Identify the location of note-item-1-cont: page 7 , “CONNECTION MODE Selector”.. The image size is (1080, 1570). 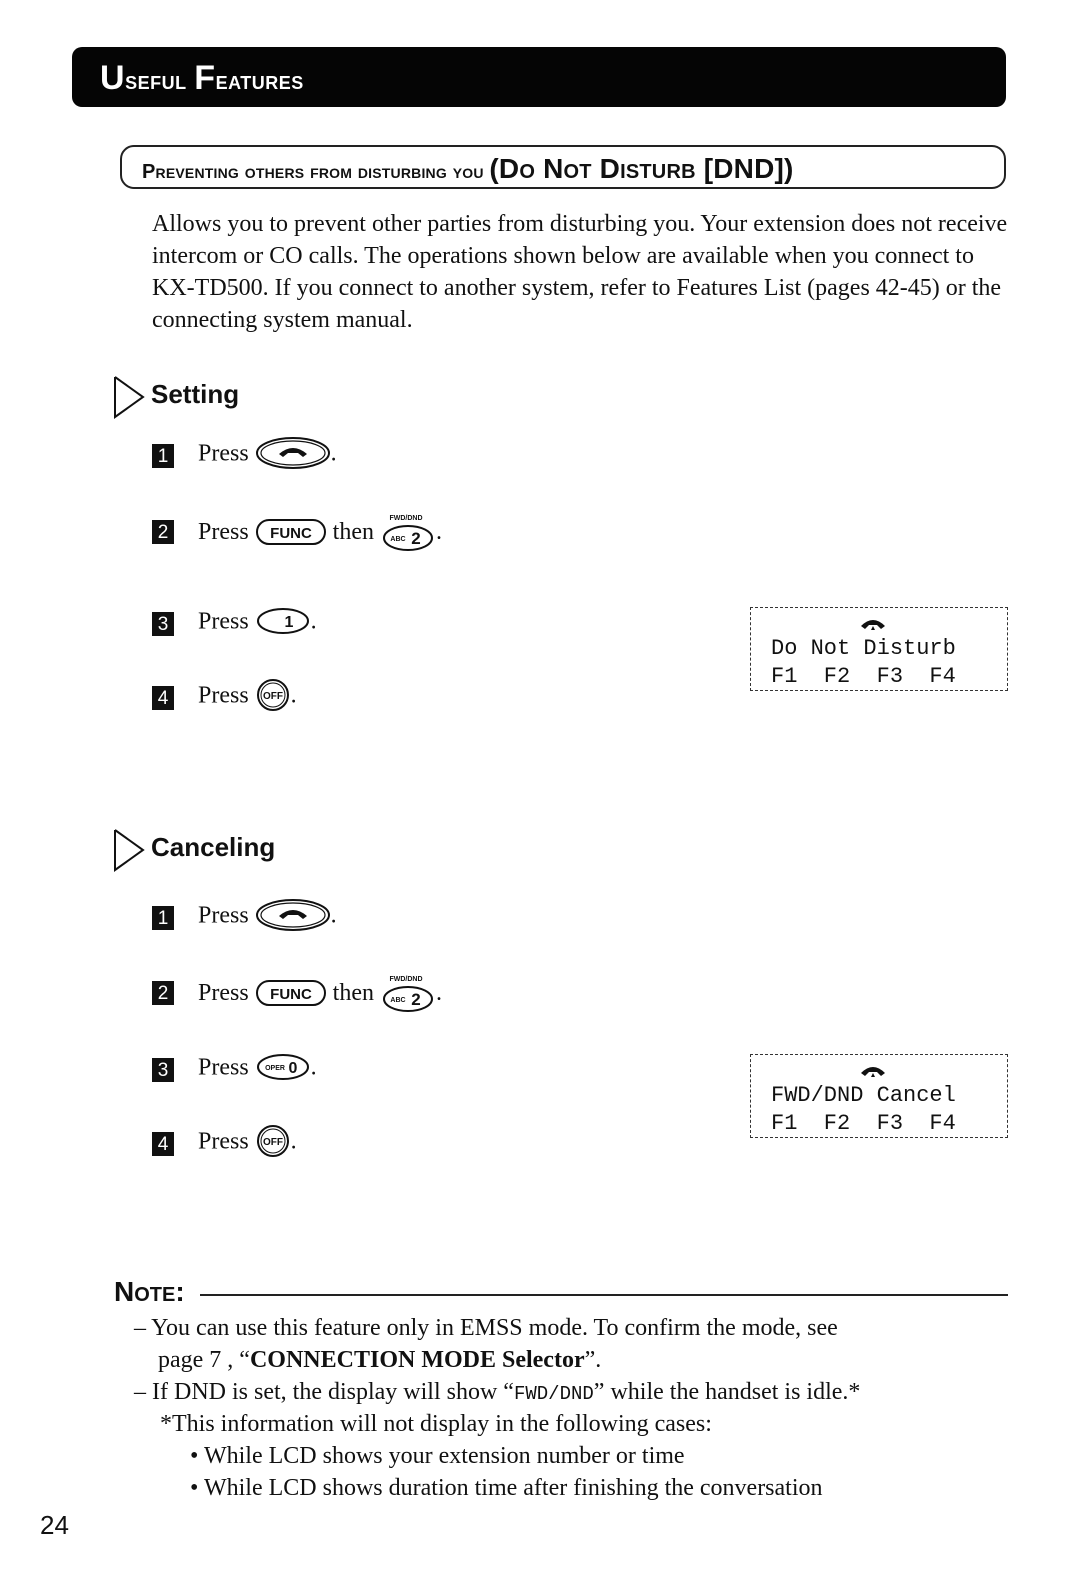
(379, 1360).